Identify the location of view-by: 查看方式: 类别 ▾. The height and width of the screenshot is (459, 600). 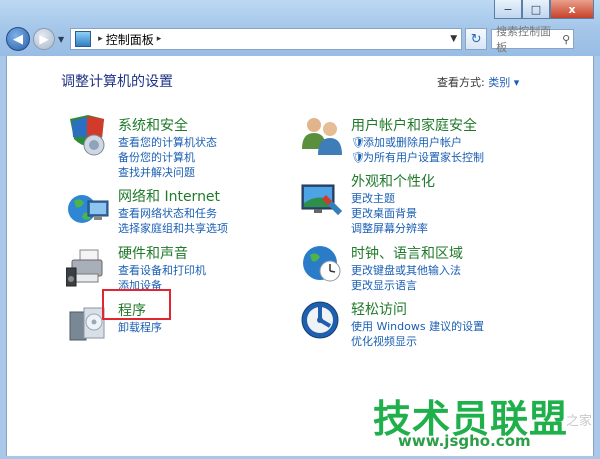
(478, 82).